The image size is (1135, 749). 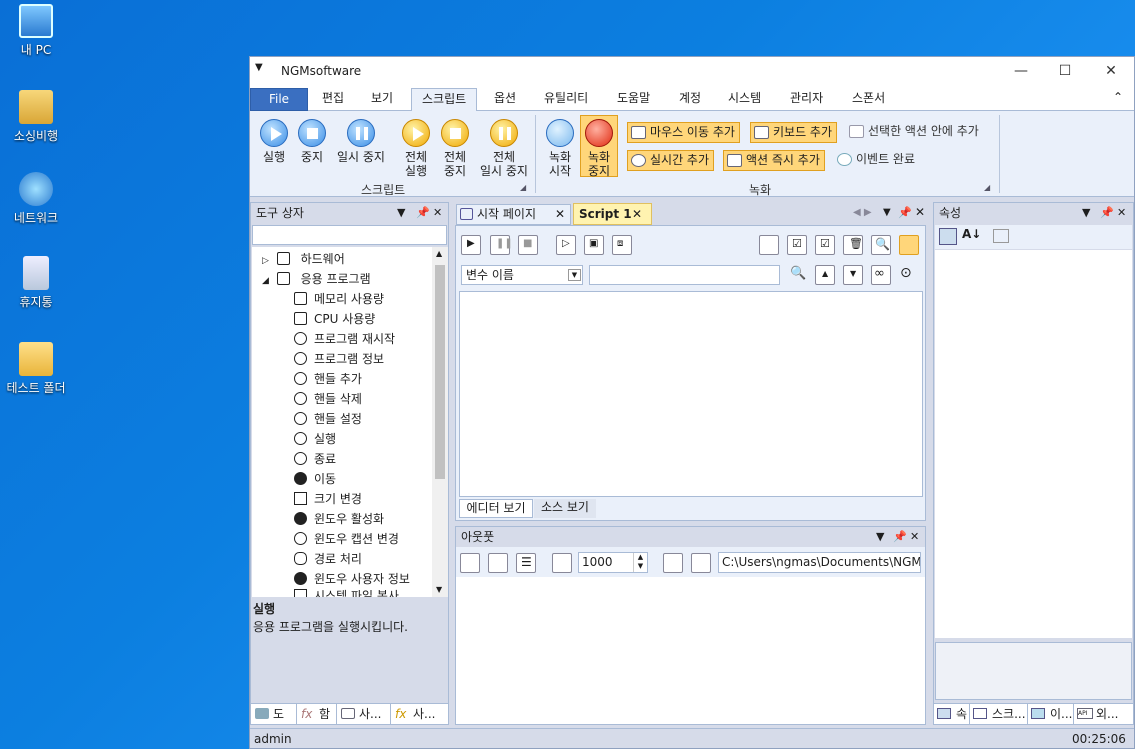 I want to click on search-icon: 🔍, so click(x=881, y=245).